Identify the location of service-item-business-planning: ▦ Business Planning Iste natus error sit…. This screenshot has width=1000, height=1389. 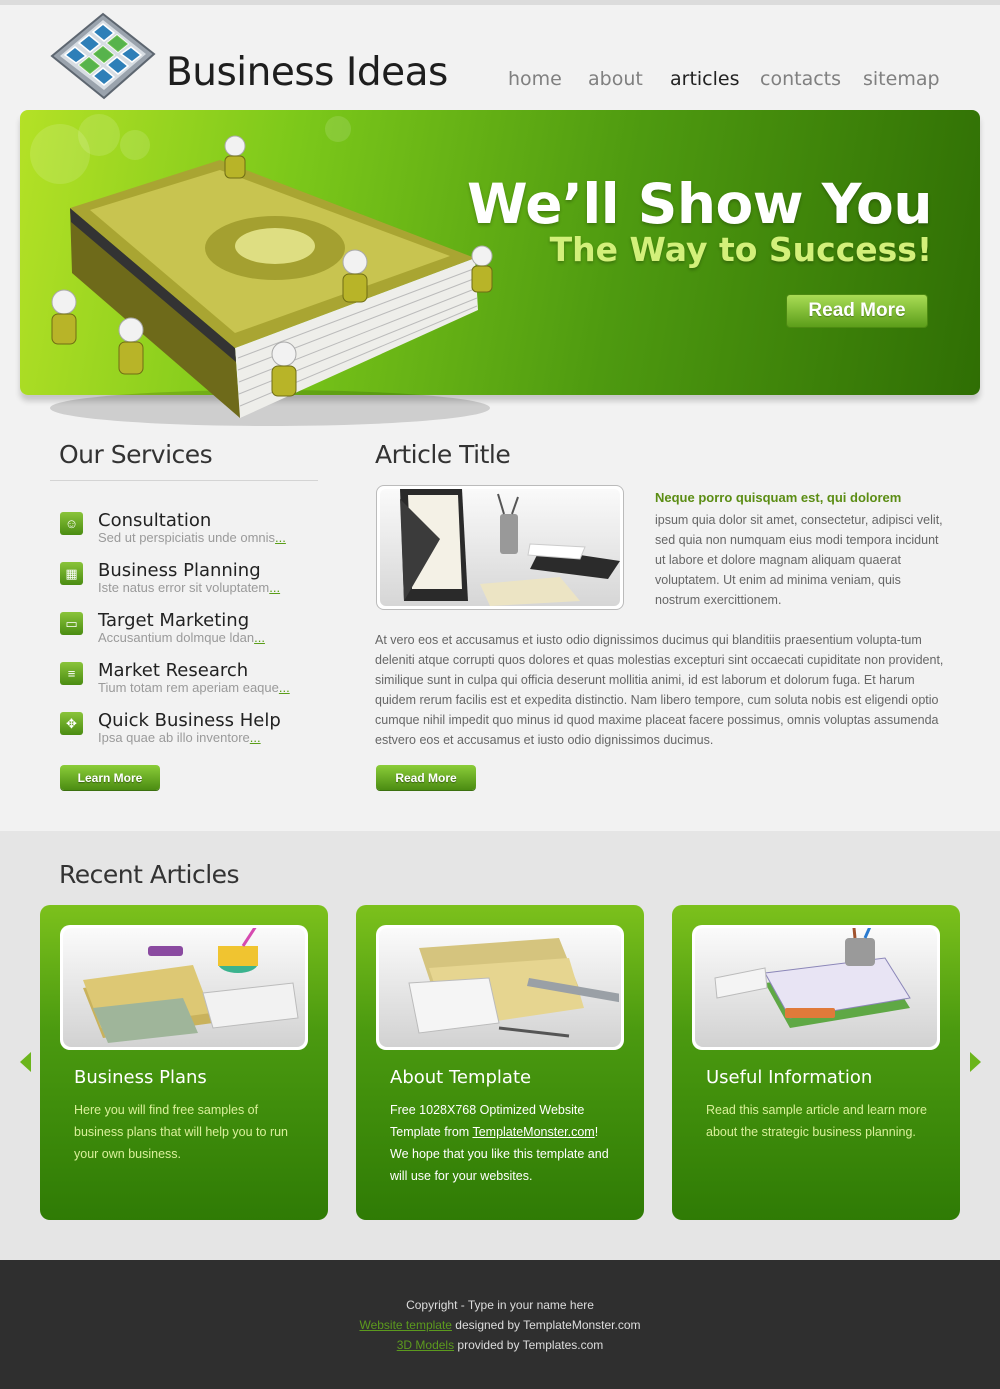
(190, 582).